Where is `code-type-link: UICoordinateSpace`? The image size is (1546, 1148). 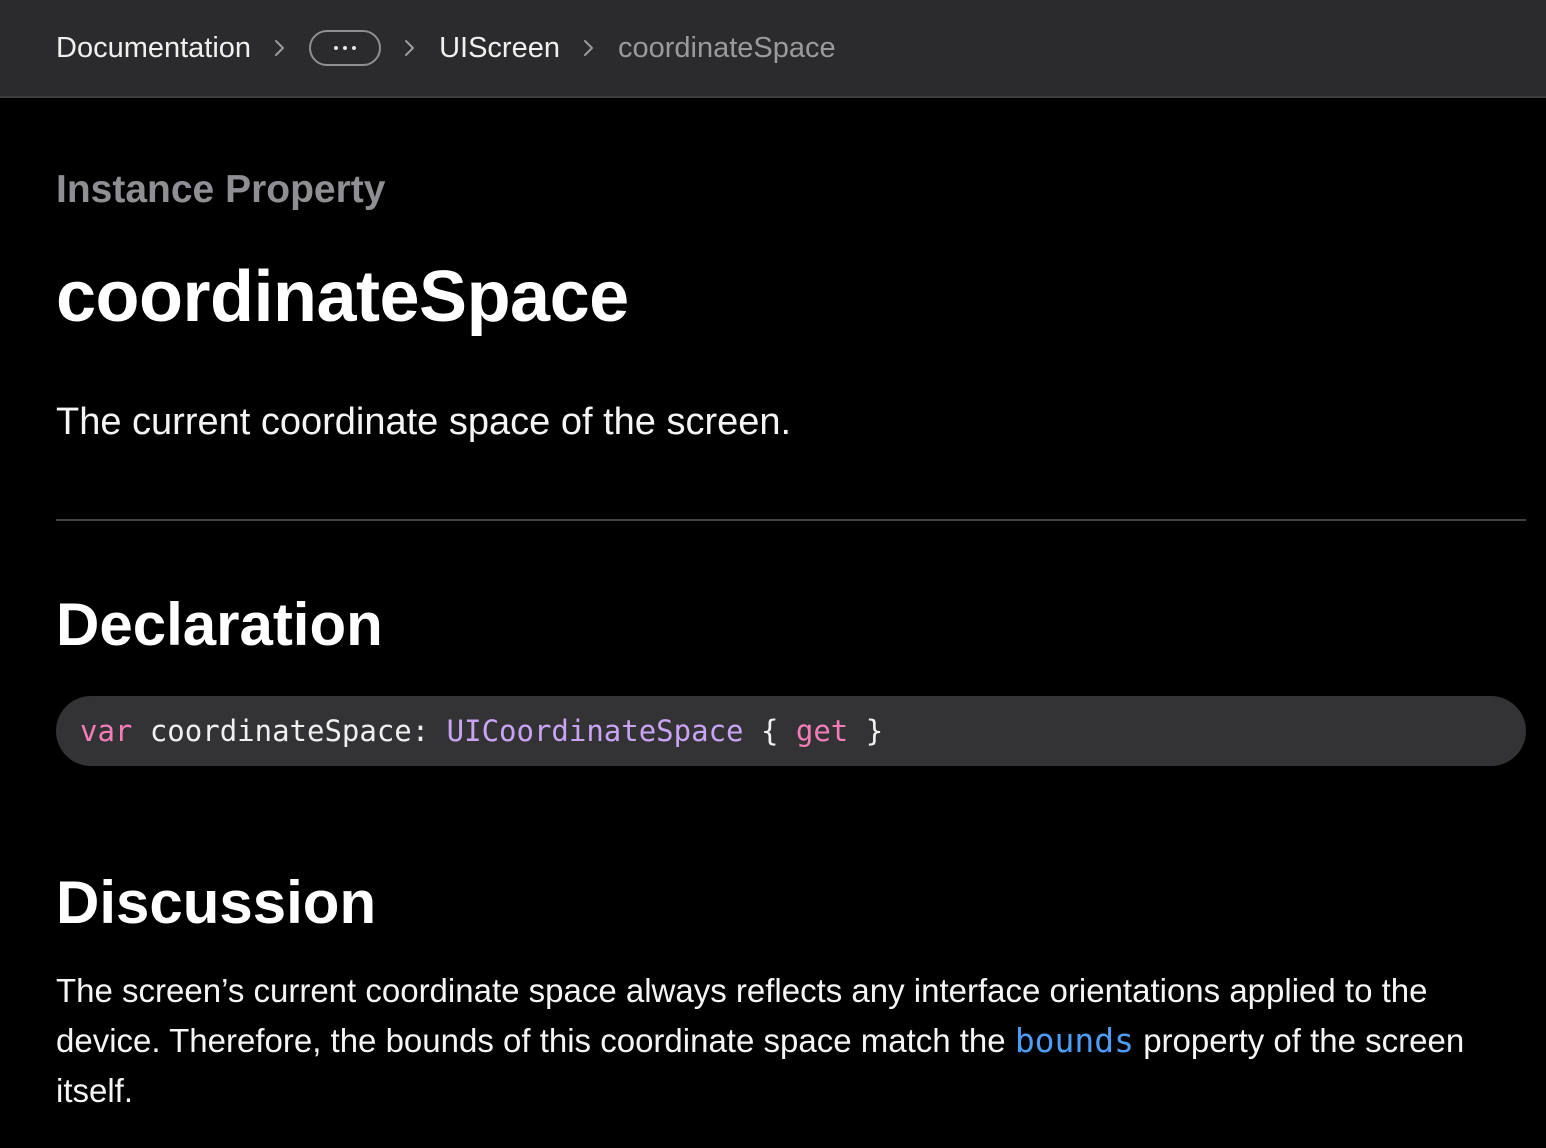
code-type-link: UICoordinateSpace is located at coordinates (595, 731).